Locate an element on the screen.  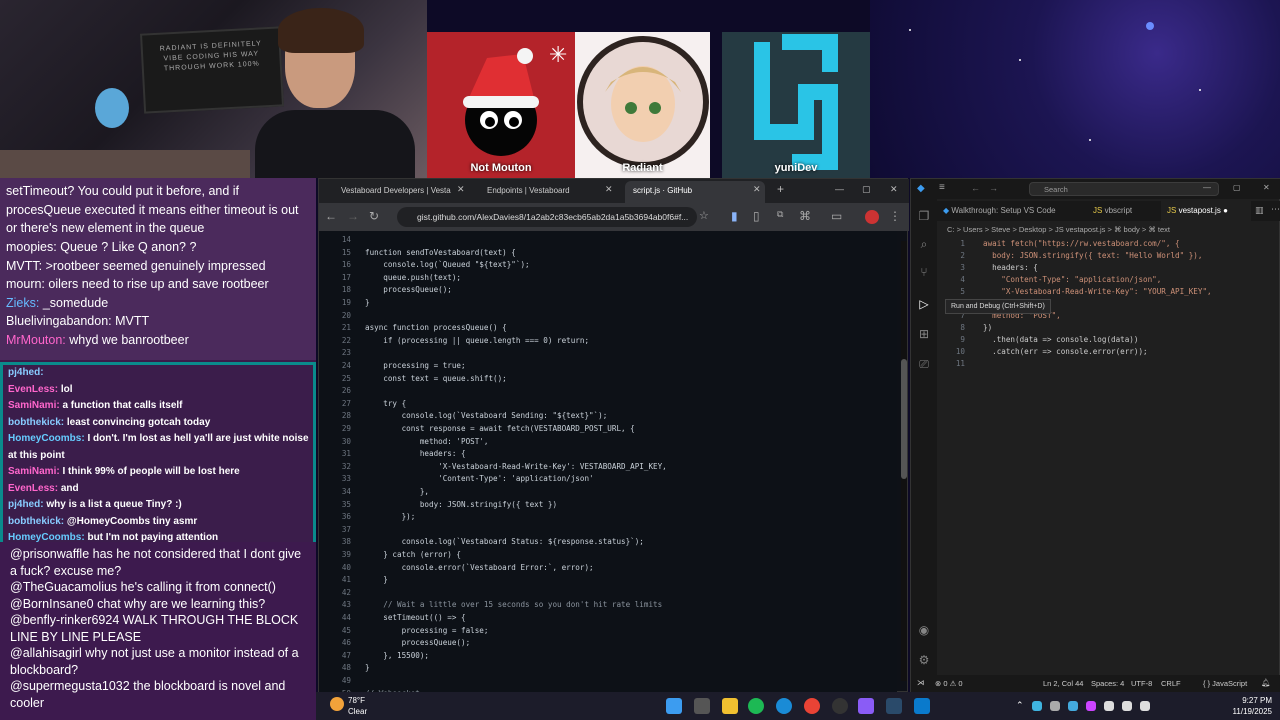
chat-message: moopies: Queue ? Like Q anon? ? is located at coordinates (101, 247).